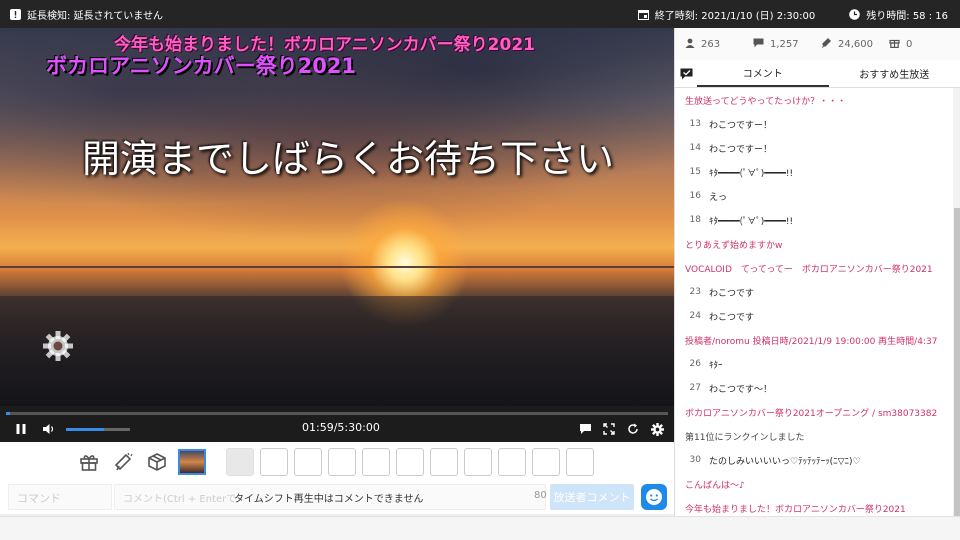 The width and height of the screenshot is (960, 540). What do you see at coordinates (695, 316) in the screenshot?
I see `comment-number: 24` at bounding box center [695, 316].